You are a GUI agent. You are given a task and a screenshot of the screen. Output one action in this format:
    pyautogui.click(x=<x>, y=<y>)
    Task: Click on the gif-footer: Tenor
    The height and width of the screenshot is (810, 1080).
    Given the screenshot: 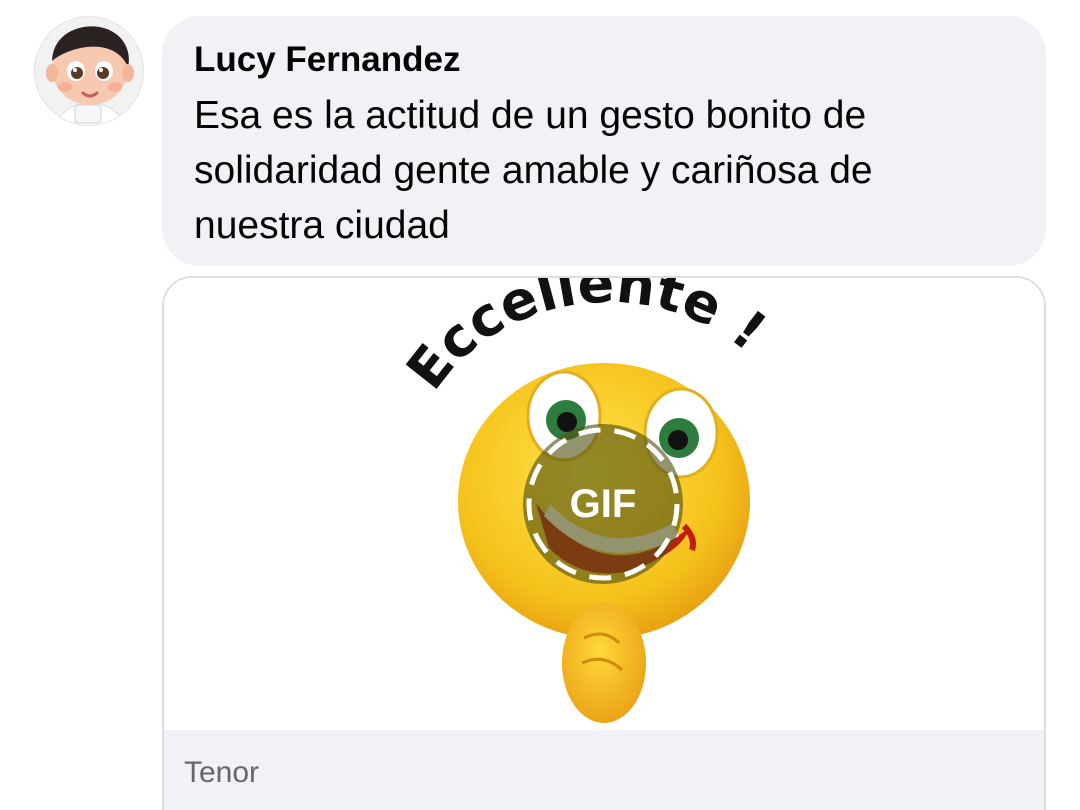 What is the action you would take?
    pyautogui.click(x=604, y=770)
    